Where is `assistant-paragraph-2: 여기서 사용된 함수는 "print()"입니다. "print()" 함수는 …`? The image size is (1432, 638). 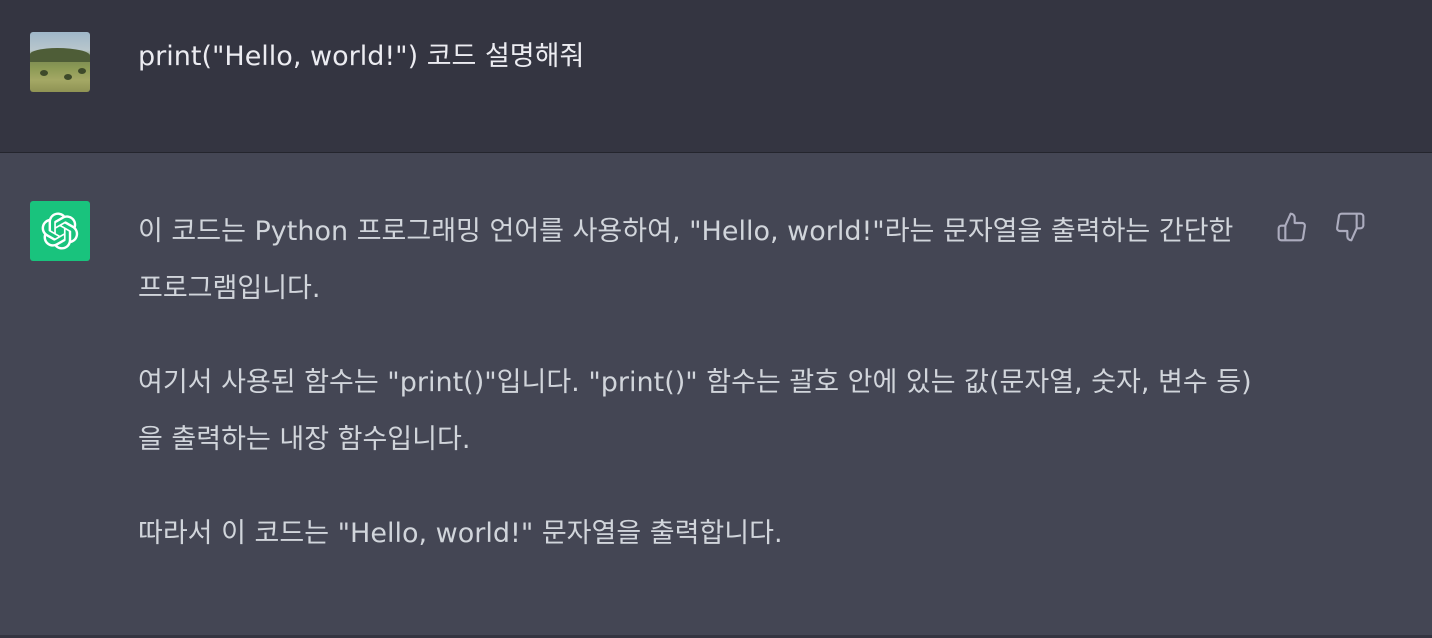 assistant-paragraph-2: 여기서 사용된 함수는 "print()"입니다. "print()" 함수는 … is located at coordinates (695, 411).